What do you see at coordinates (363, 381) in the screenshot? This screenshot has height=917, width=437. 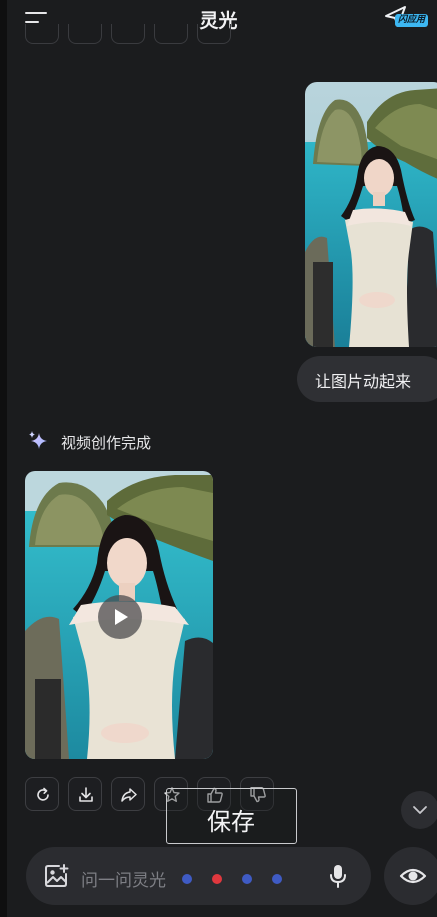 I see `user-message-text: 让图片动起来` at bounding box center [363, 381].